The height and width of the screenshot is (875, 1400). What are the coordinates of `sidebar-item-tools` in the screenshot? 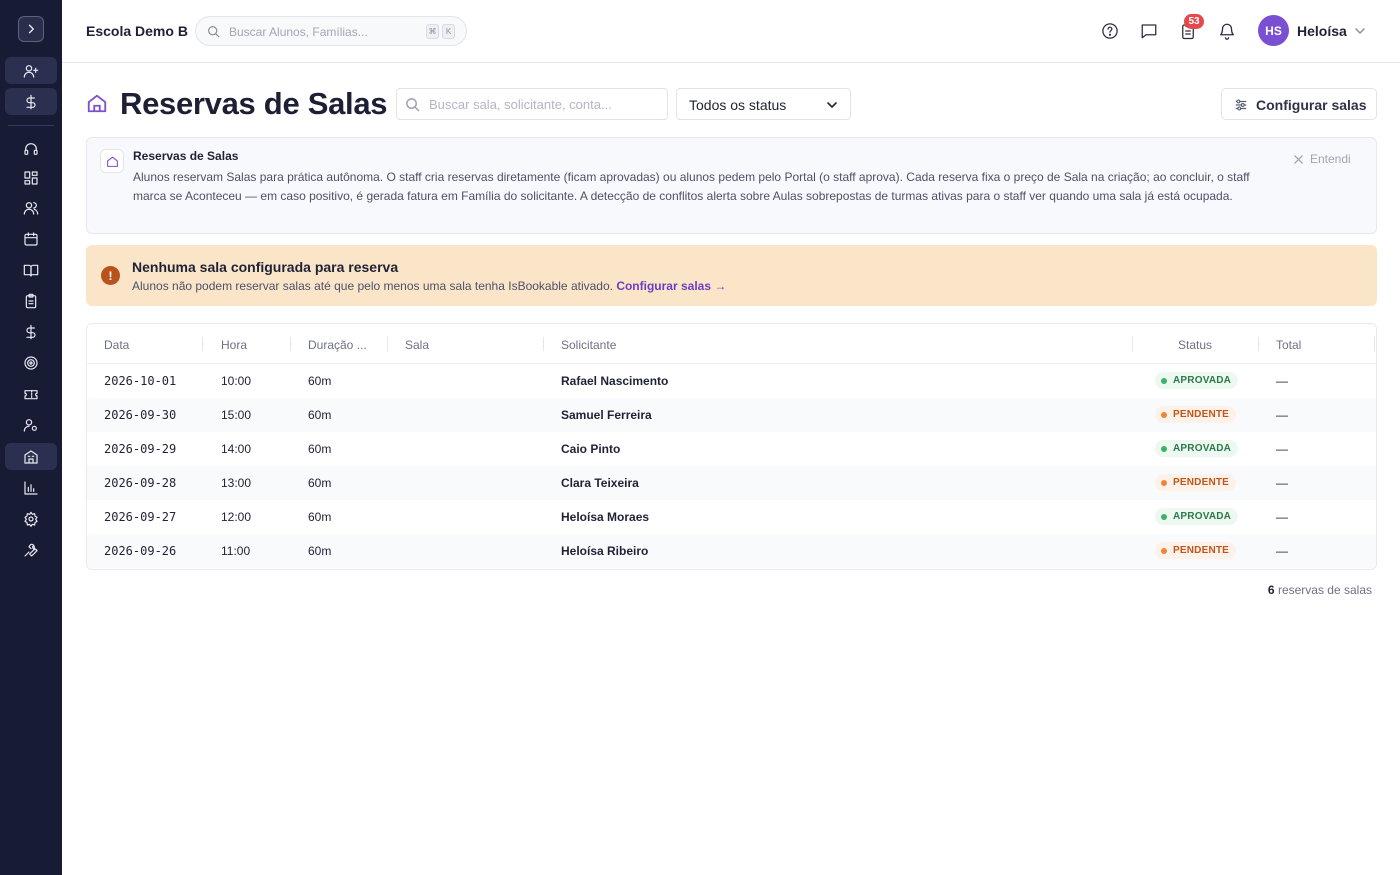 It's located at (31, 549).